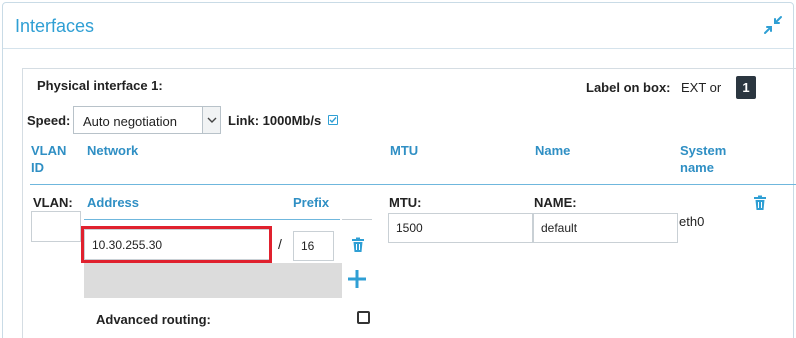 The image size is (796, 338). I want to click on mtu-input: 1500, so click(460, 228).